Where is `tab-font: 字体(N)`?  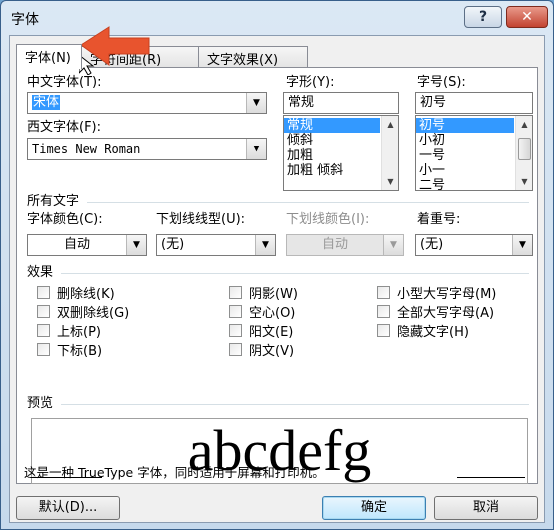
tab-font: 字体(N) is located at coordinates (49, 56).